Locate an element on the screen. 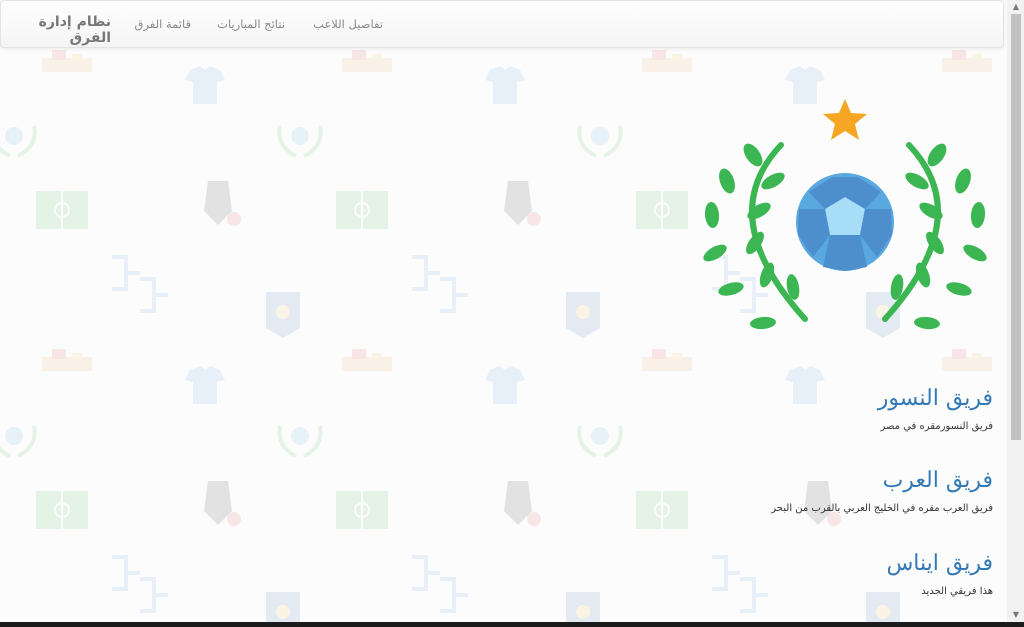 The height and width of the screenshot is (627, 1024). team-name: فريق العرب is located at coordinates (882, 480).